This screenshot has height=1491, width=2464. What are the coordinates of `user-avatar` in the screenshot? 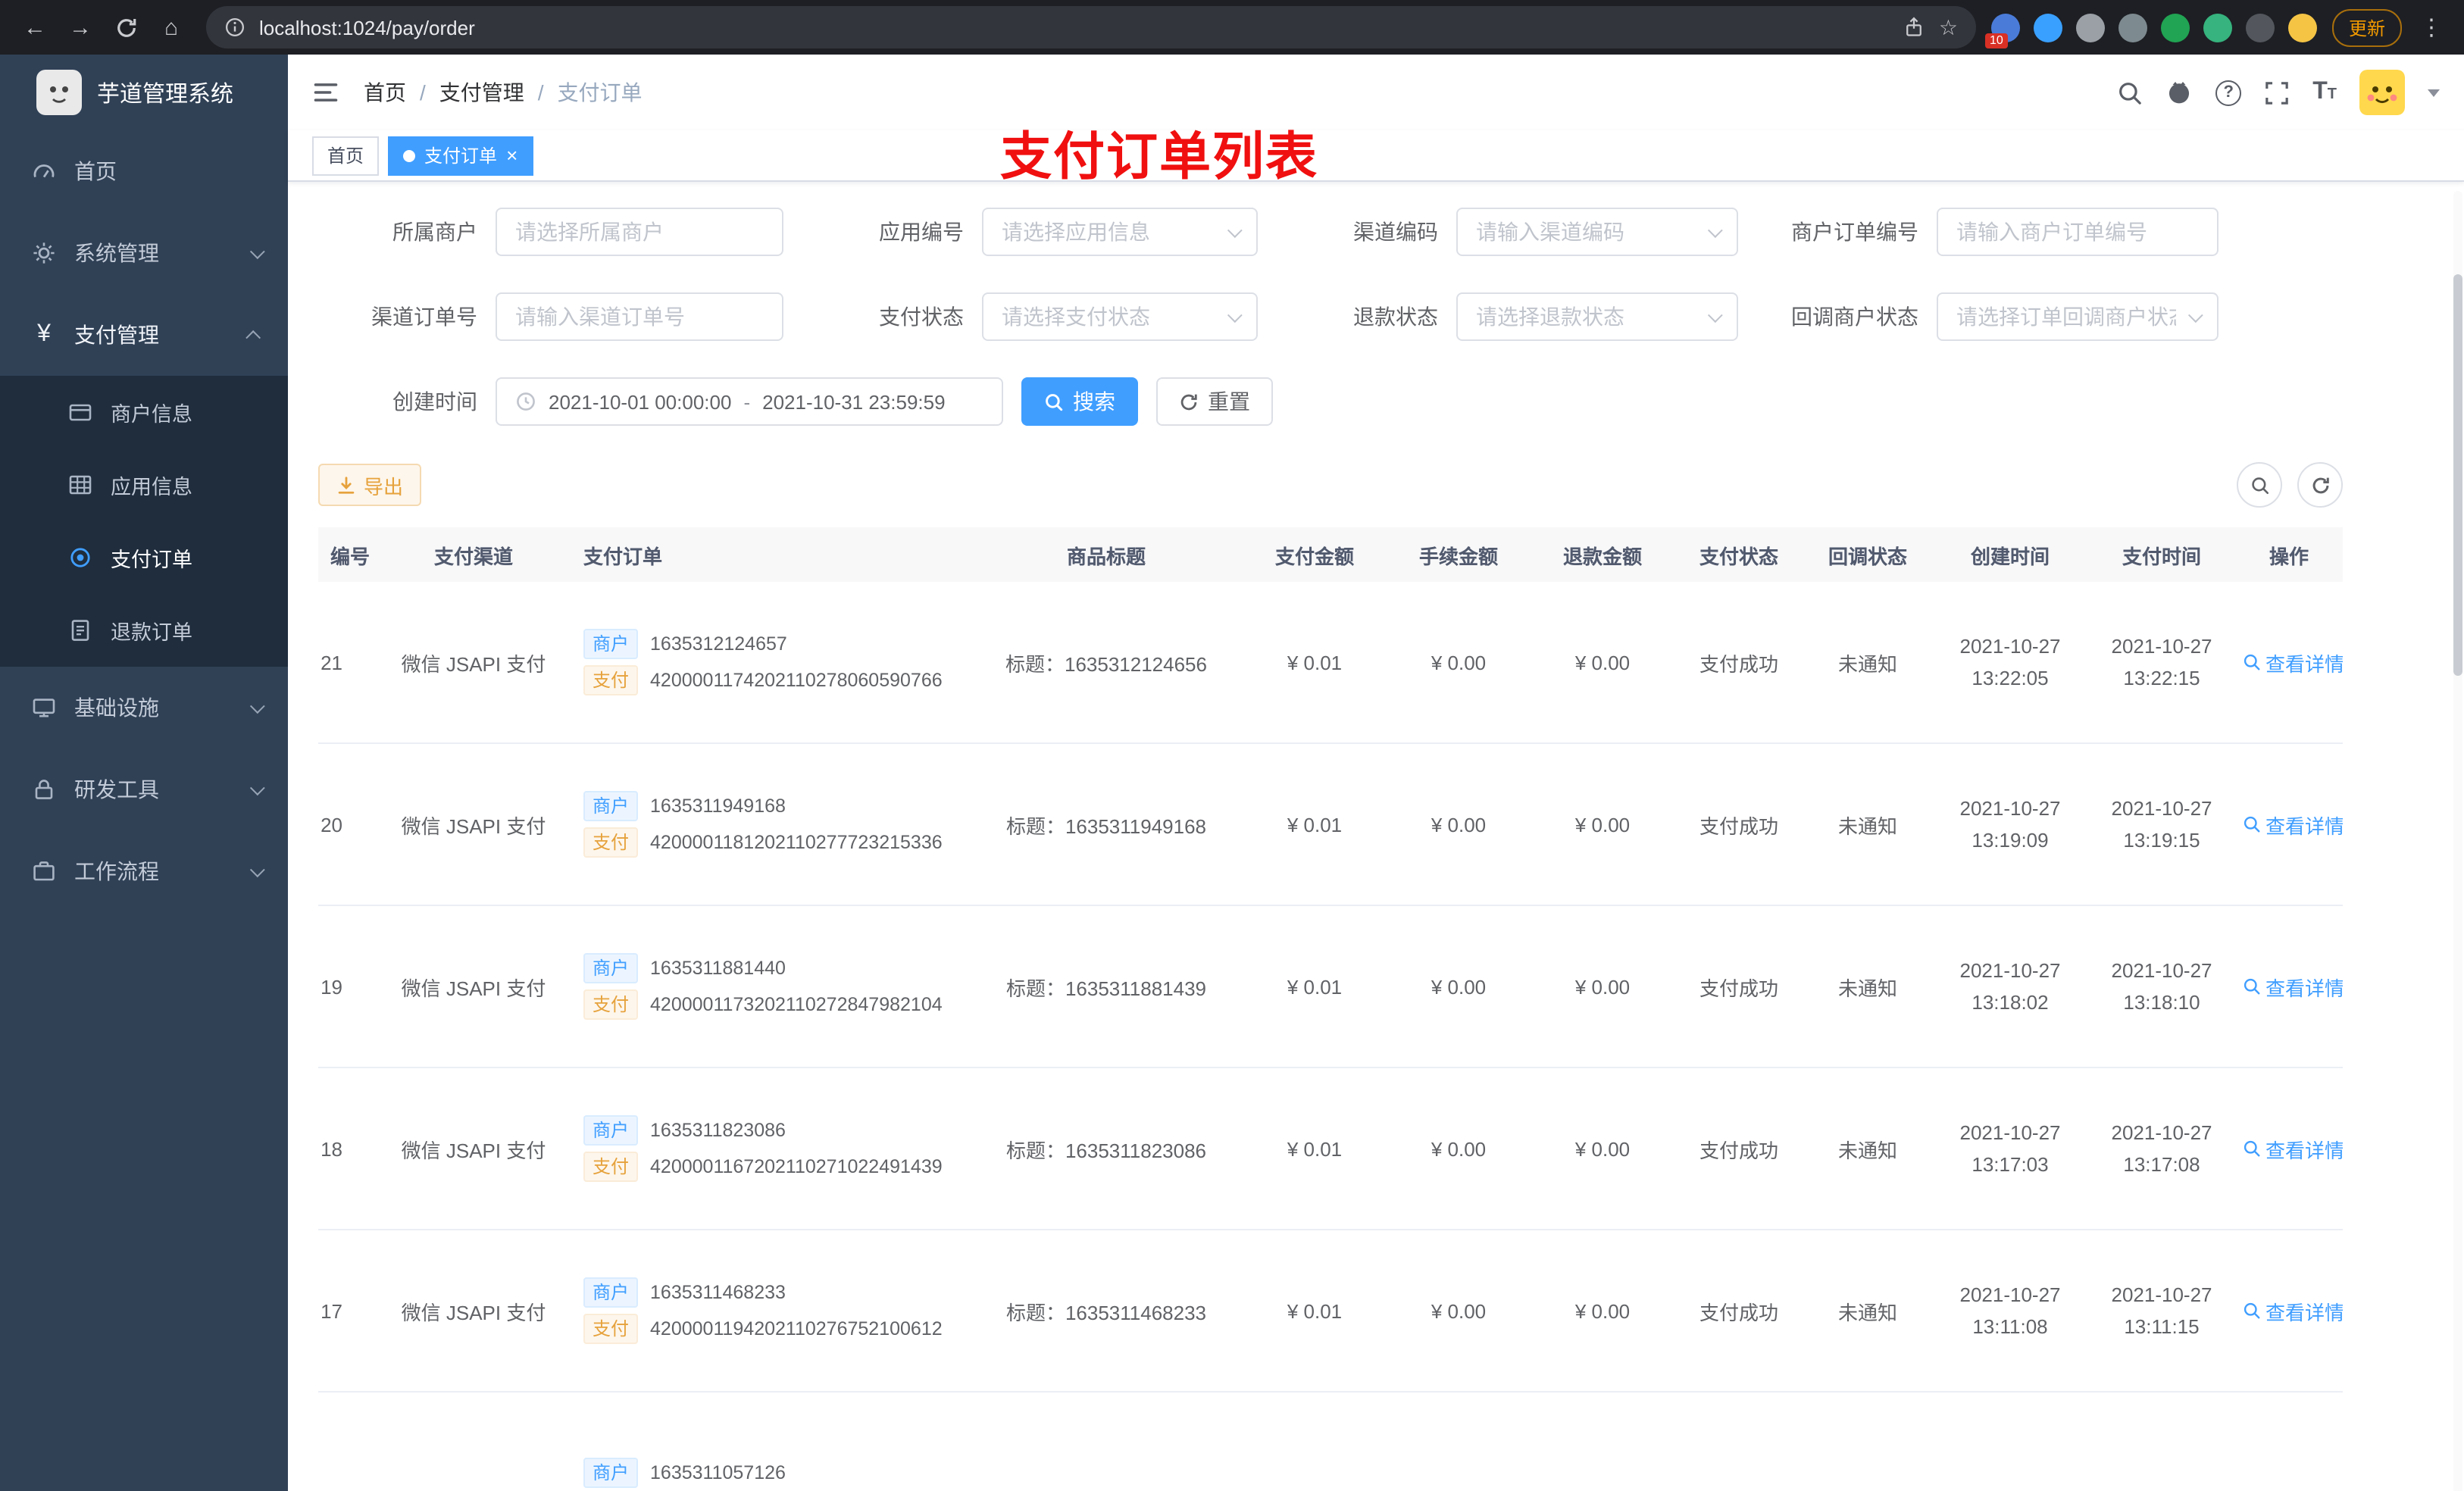 It's located at (2382, 92).